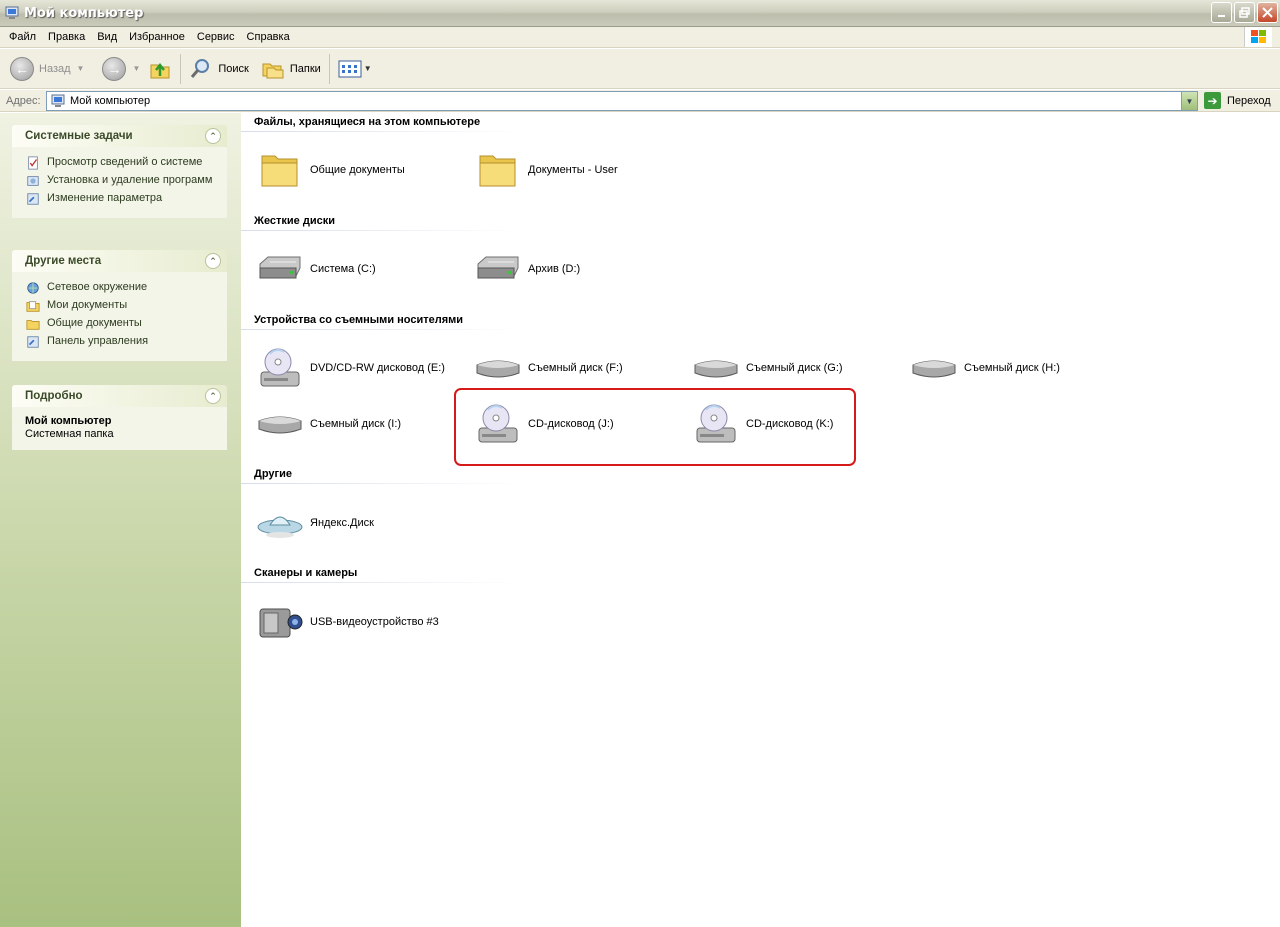  Describe the element at coordinates (12, 12) in the screenshot. I see `my-computer-icon` at that location.